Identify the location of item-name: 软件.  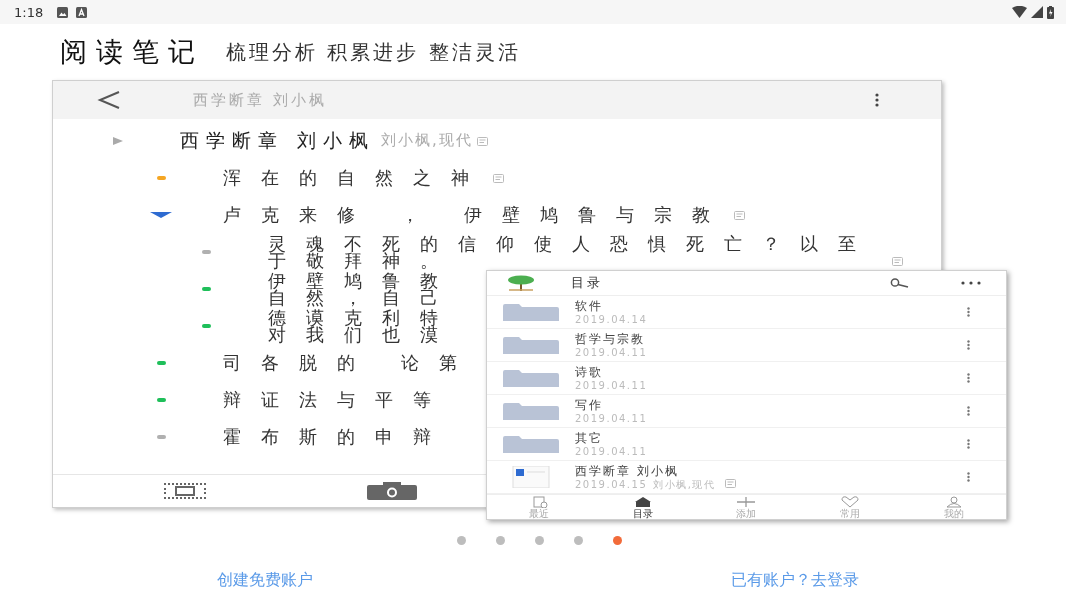
(589, 305).